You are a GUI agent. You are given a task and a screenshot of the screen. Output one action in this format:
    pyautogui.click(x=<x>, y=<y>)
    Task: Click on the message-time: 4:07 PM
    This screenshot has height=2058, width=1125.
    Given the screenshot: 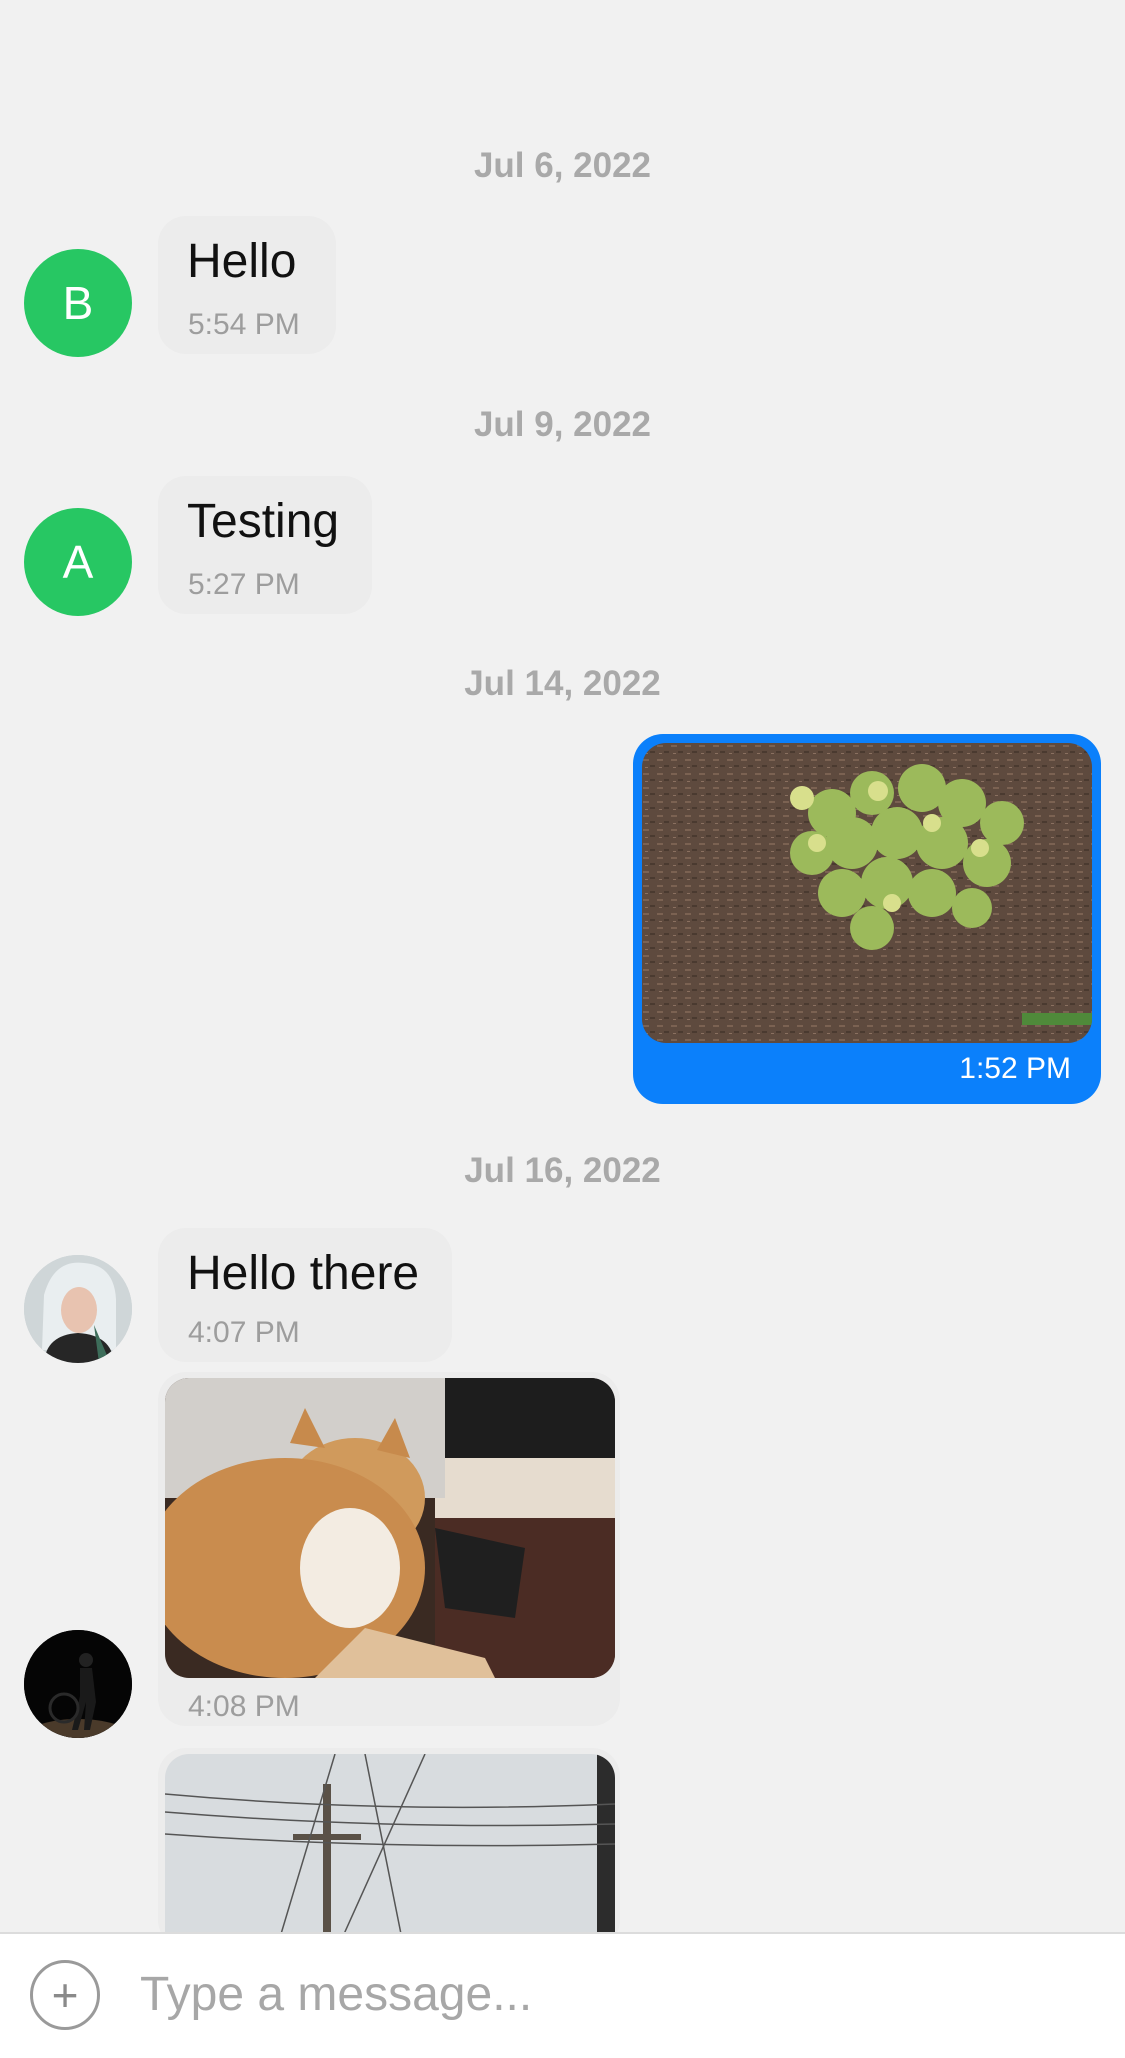 What is the action you would take?
    pyautogui.click(x=244, y=1332)
    